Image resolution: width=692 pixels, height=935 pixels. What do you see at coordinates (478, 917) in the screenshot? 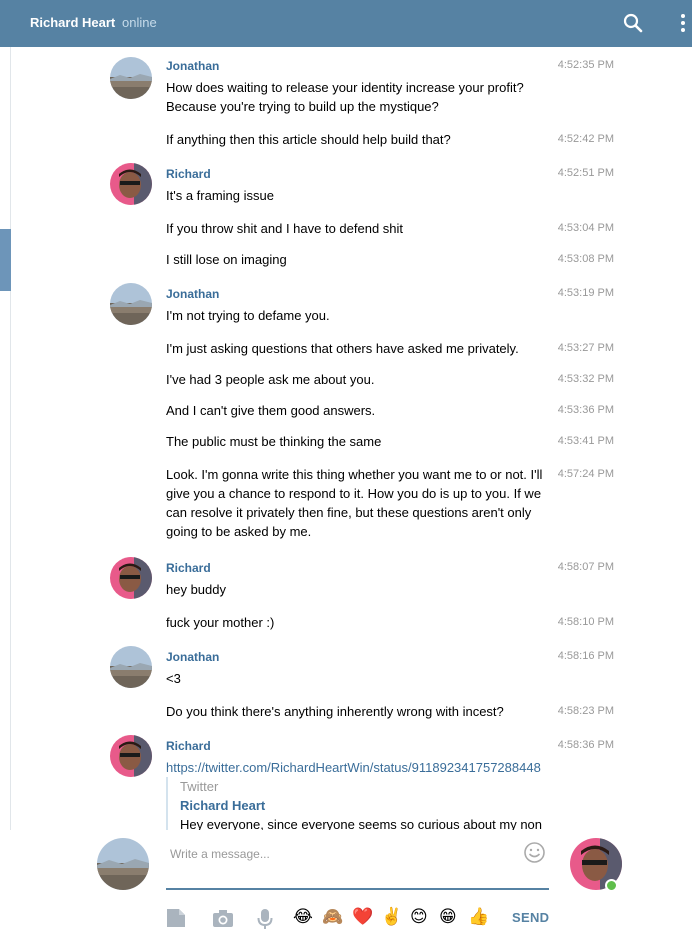
I see `emoji-thumbs-up: 👍` at bounding box center [478, 917].